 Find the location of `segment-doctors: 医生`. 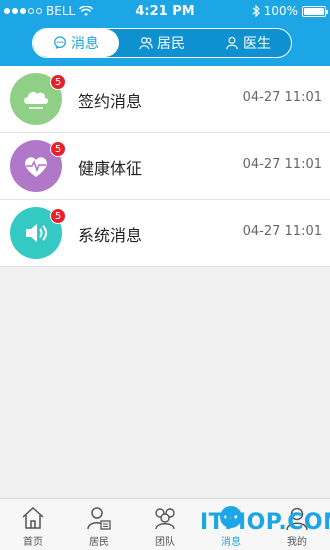

segment-doctors: 医生 is located at coordinates (248, 43).